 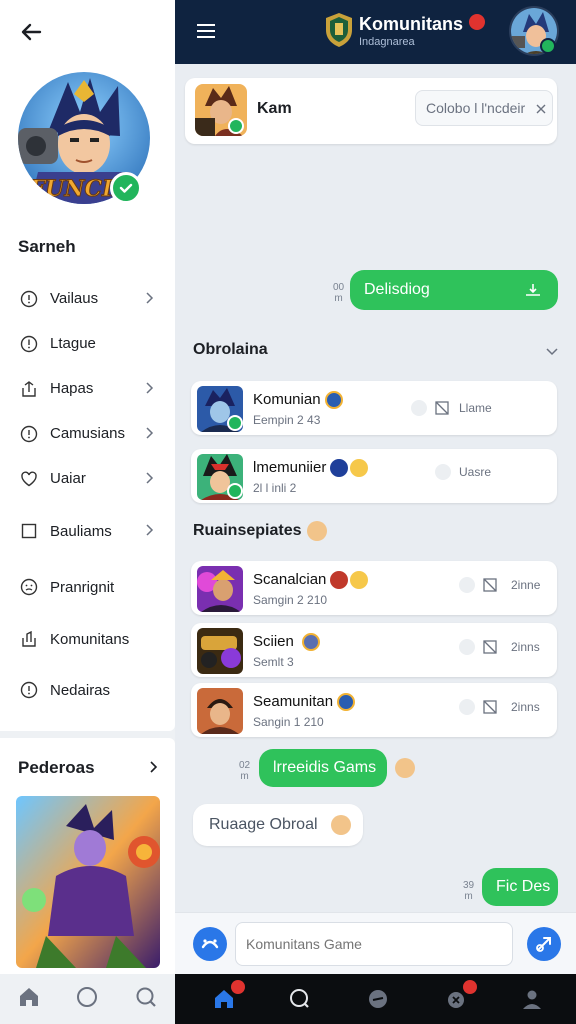 I want to click on message-time: 00 m, so click(x=339, y=293).